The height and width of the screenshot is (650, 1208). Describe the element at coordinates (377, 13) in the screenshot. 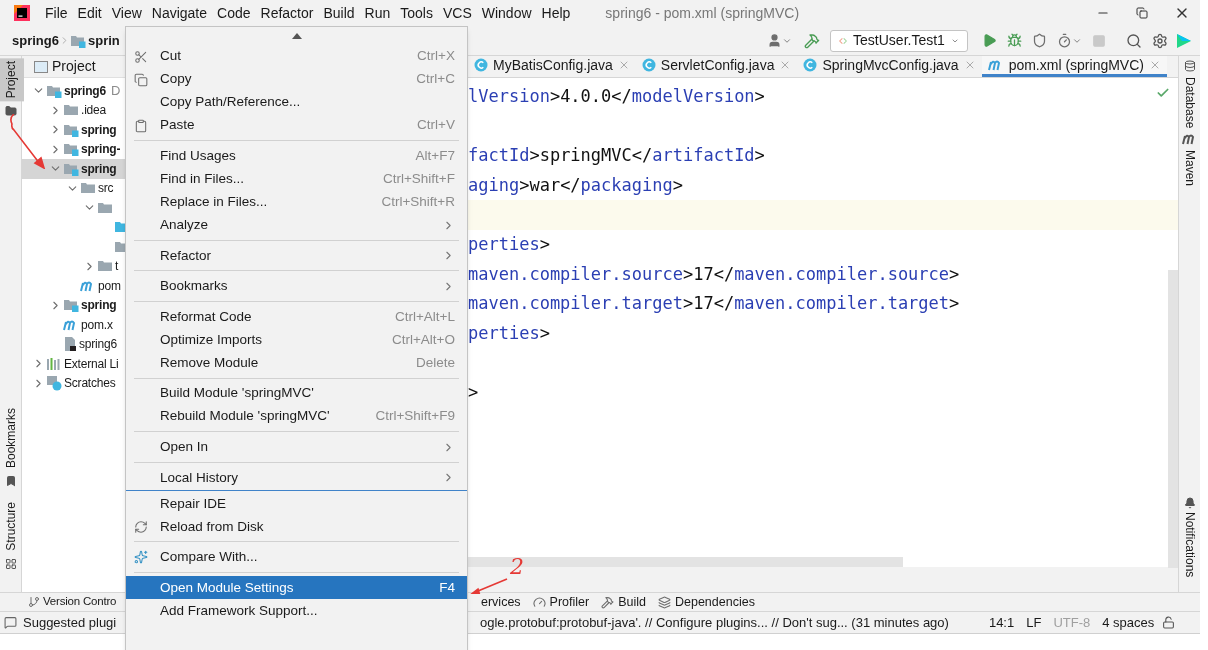

I see `menu-item: Run` at that location.